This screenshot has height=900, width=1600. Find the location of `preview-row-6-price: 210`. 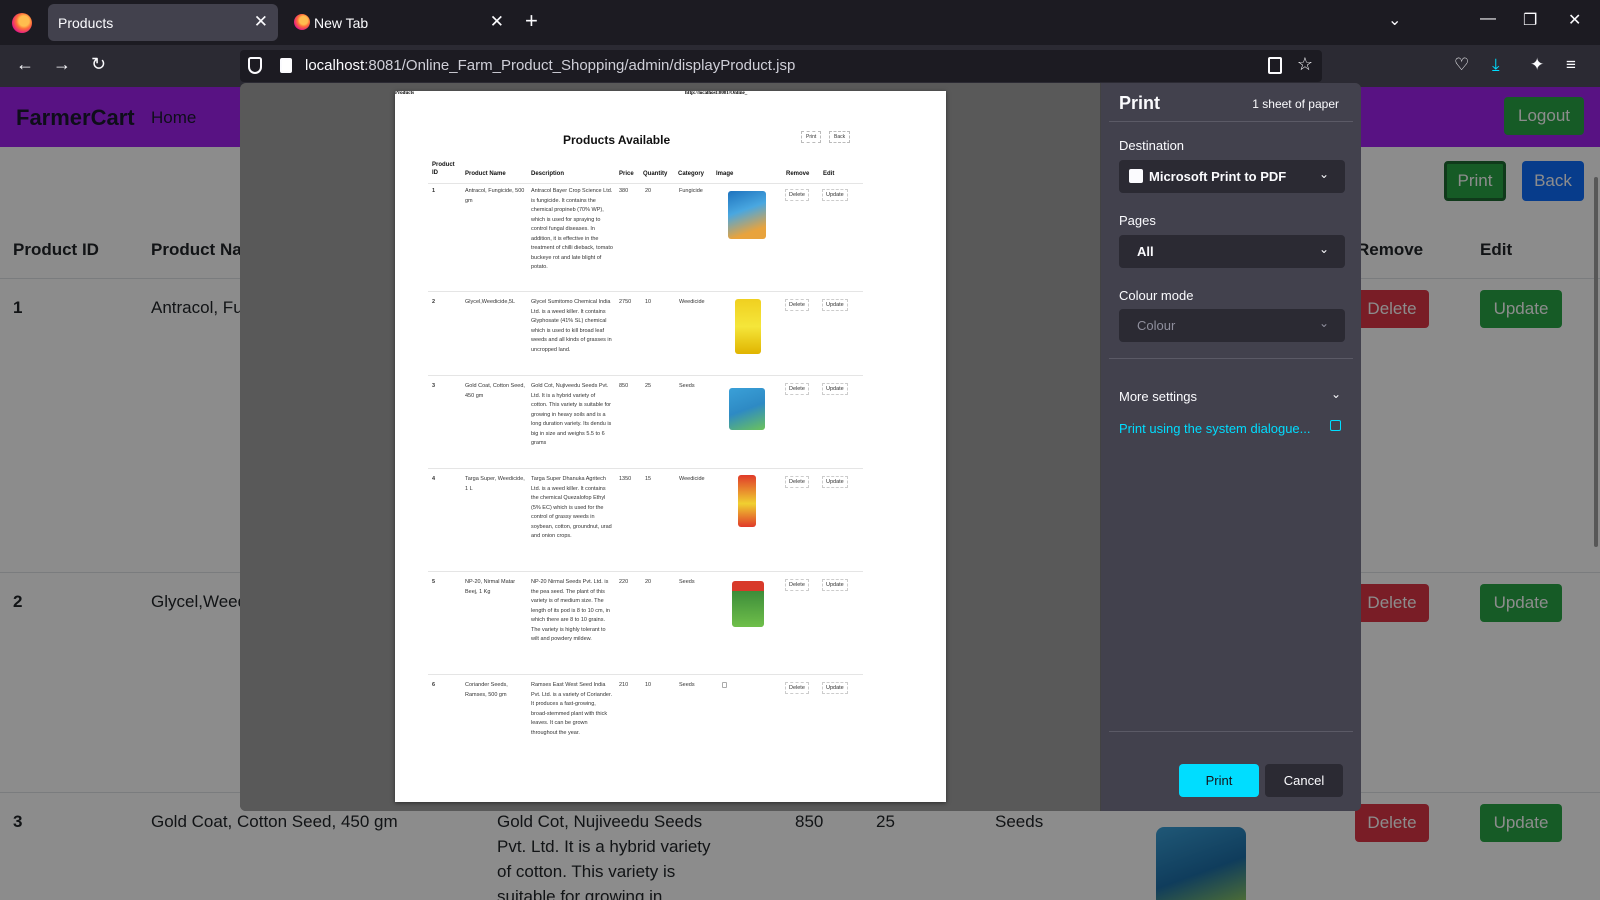

preview-row-6-price: 210 is located at coordinates (624, 685).